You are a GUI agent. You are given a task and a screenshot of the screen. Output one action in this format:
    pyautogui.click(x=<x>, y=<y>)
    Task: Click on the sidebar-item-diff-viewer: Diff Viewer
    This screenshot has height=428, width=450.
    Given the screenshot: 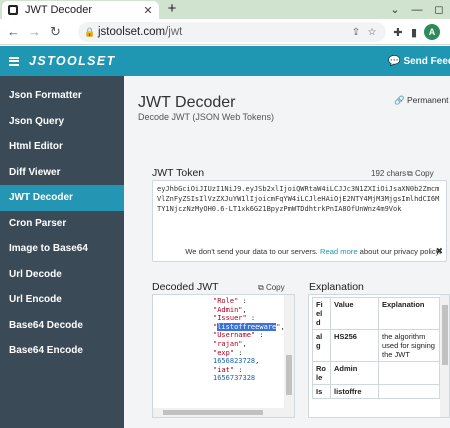 What is the action you would take?
    pyautogui.click(x=62, y=173)
    